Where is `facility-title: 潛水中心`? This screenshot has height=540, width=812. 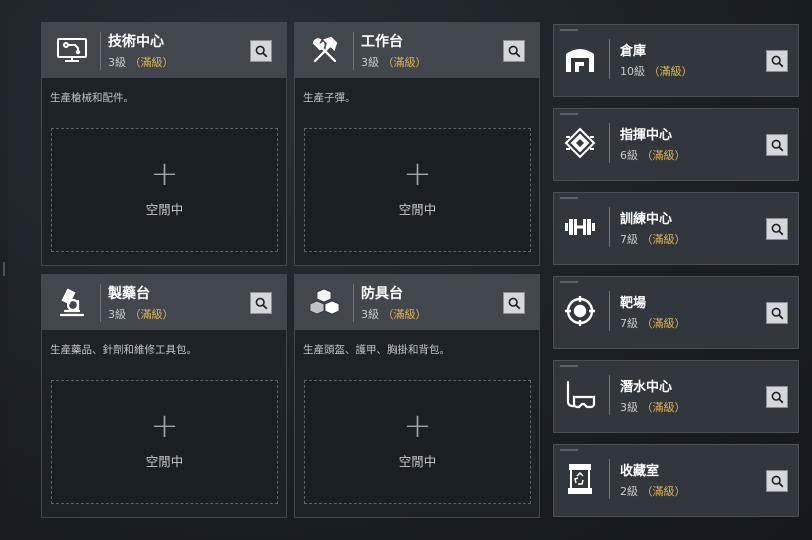
facility-title: 潛水中心 is located at coordinates (646, 387).